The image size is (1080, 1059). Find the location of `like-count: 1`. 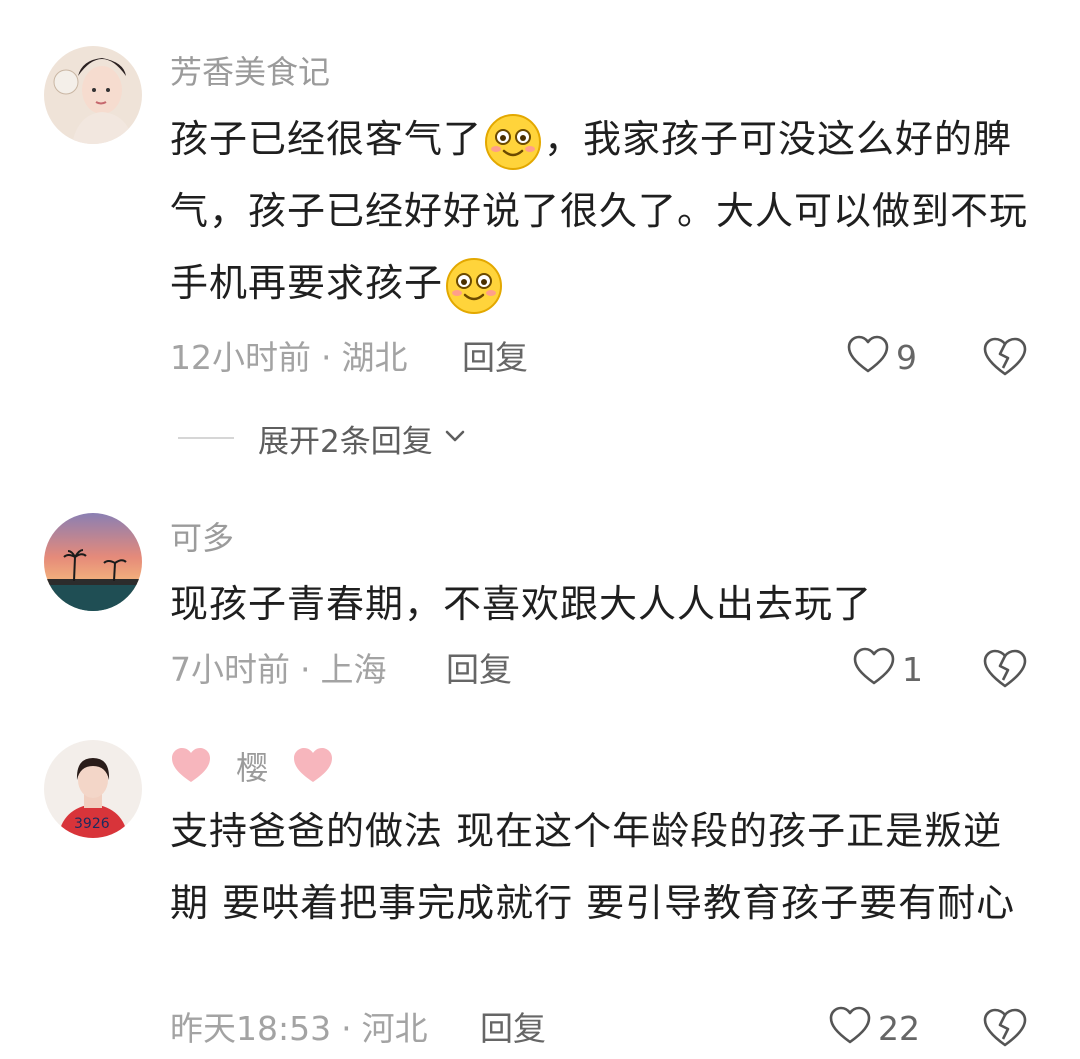

like-count: 1 is located at coordinates (912, 669).